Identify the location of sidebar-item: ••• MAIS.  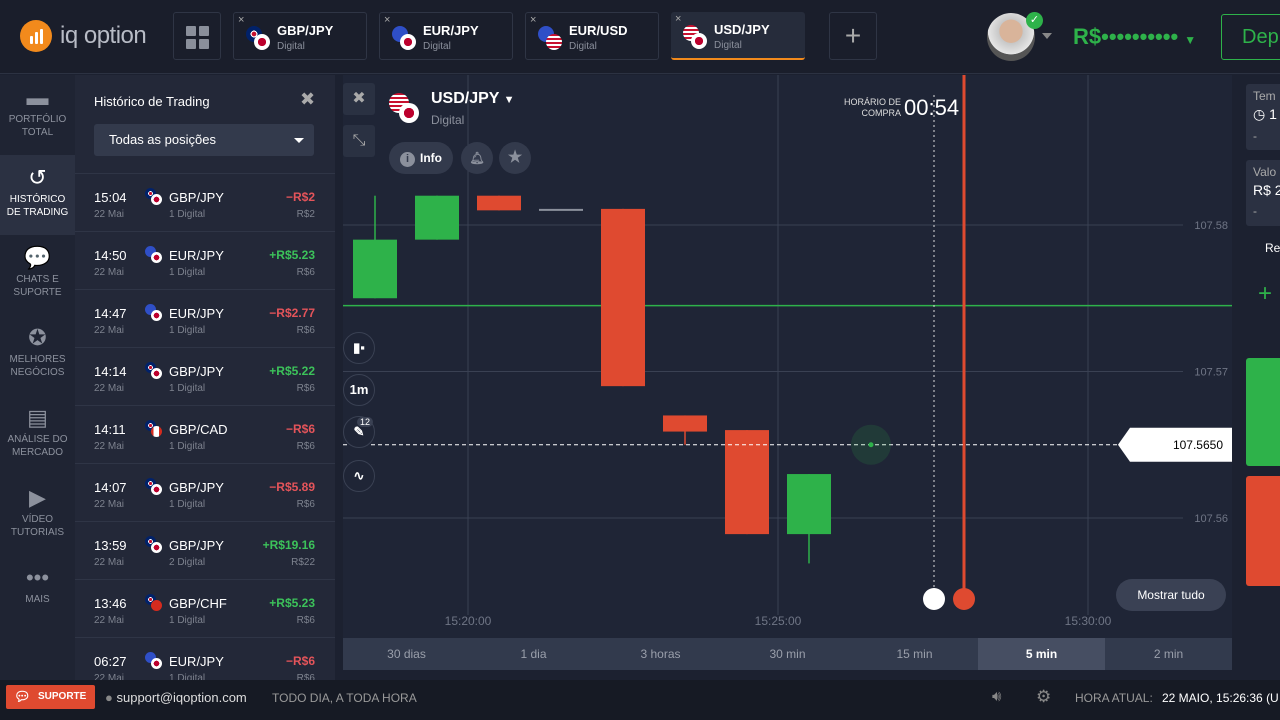
(37, 595).